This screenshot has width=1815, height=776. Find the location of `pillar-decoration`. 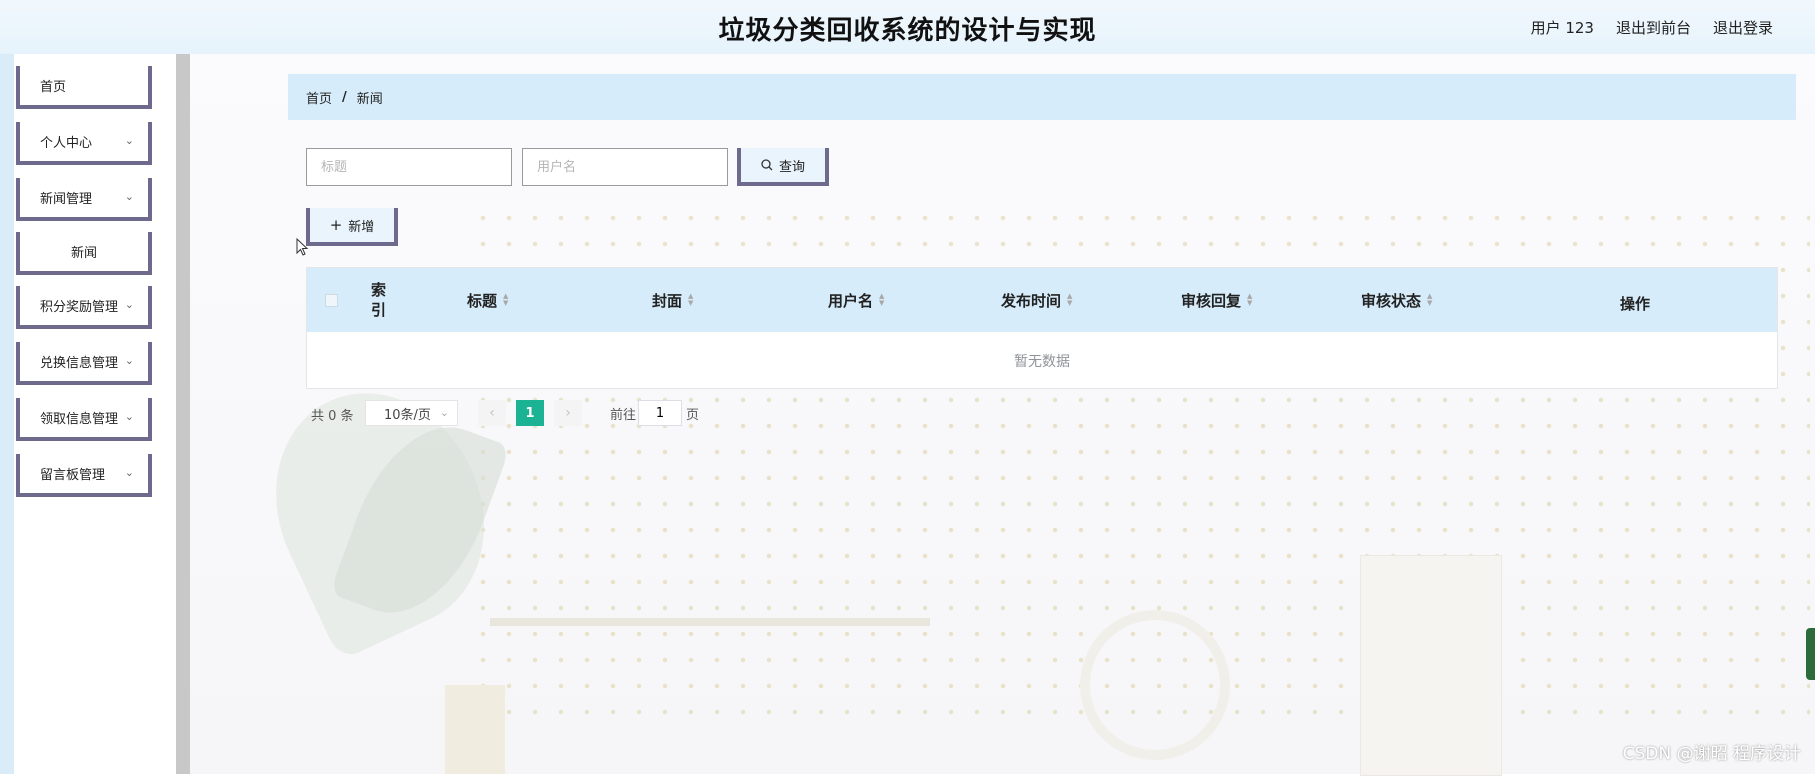

pillar-decoration is located at coordinates (1431, 665).